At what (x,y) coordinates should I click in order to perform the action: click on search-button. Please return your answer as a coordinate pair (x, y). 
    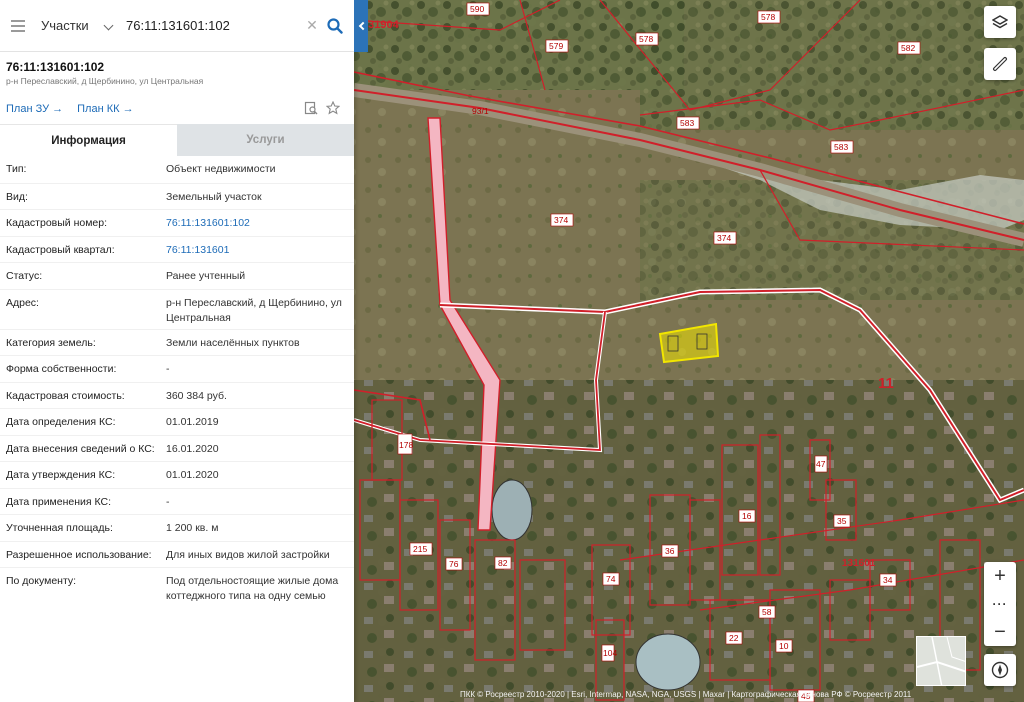
    Looking at the image, I should click on (335, 26).